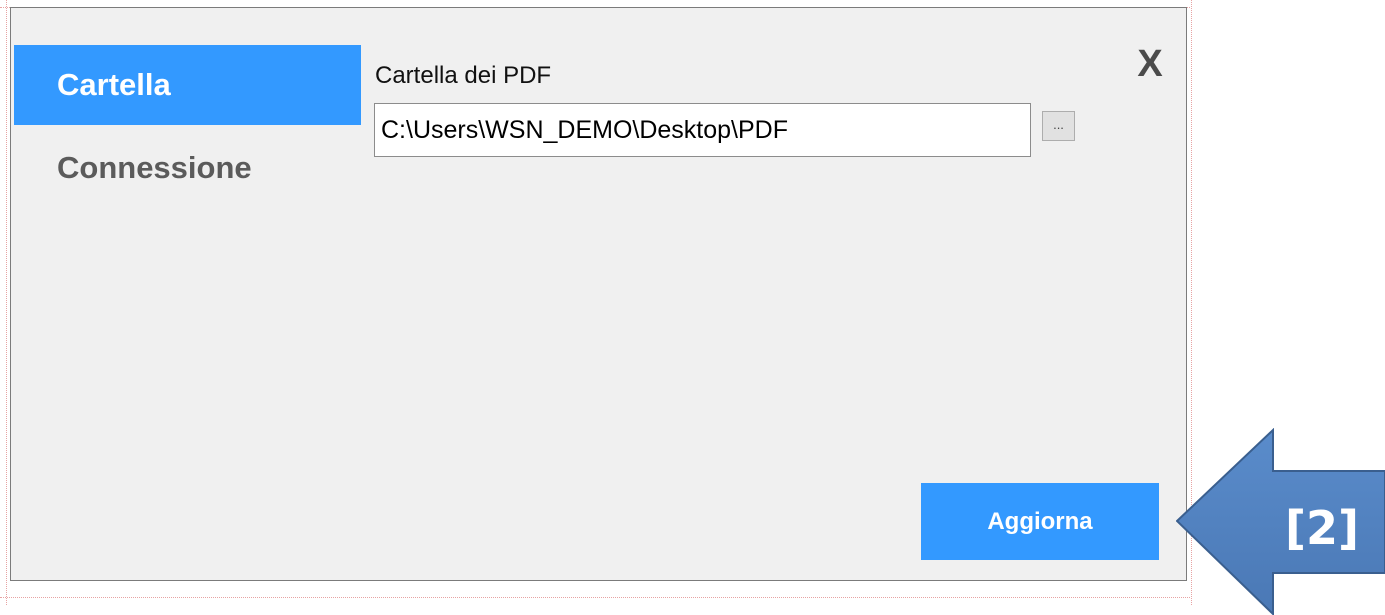  What do you see at coordinates (187, 168) in the screenshot?
I see `nav-item-connessione: Connessione` at bounding box center [187, 168].